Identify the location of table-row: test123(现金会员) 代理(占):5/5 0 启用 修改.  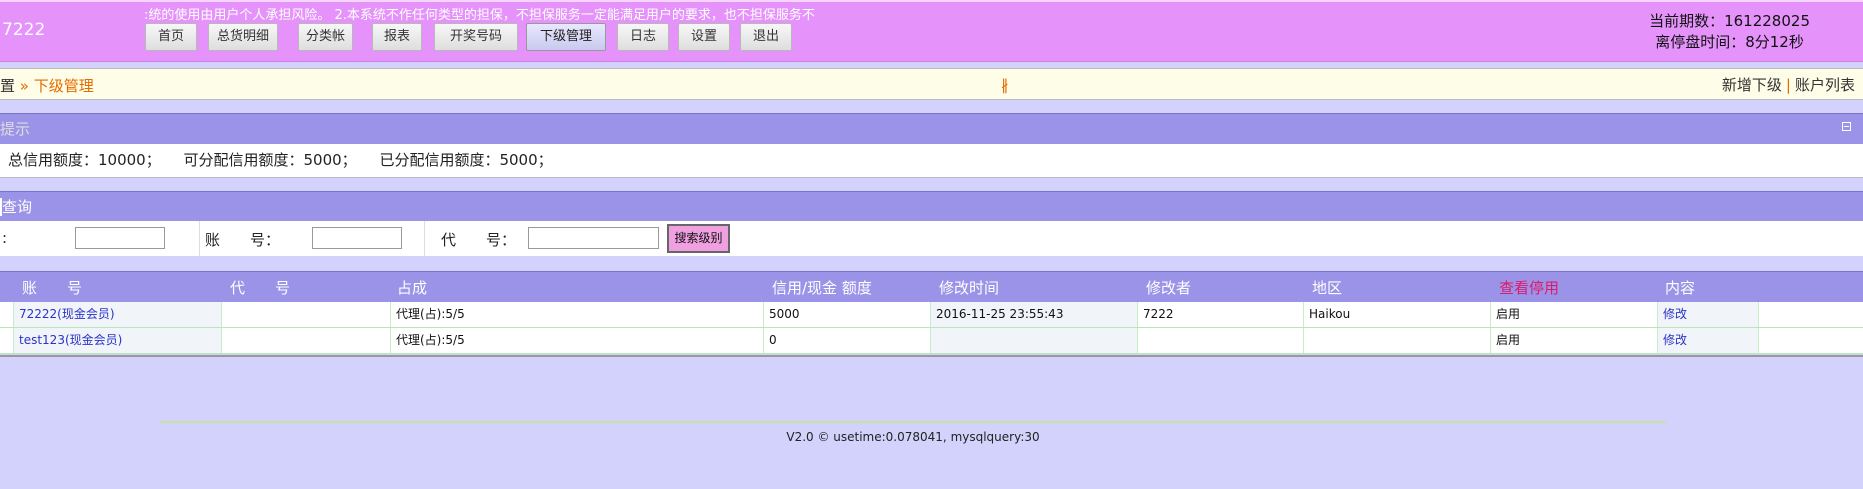
(931, 341).